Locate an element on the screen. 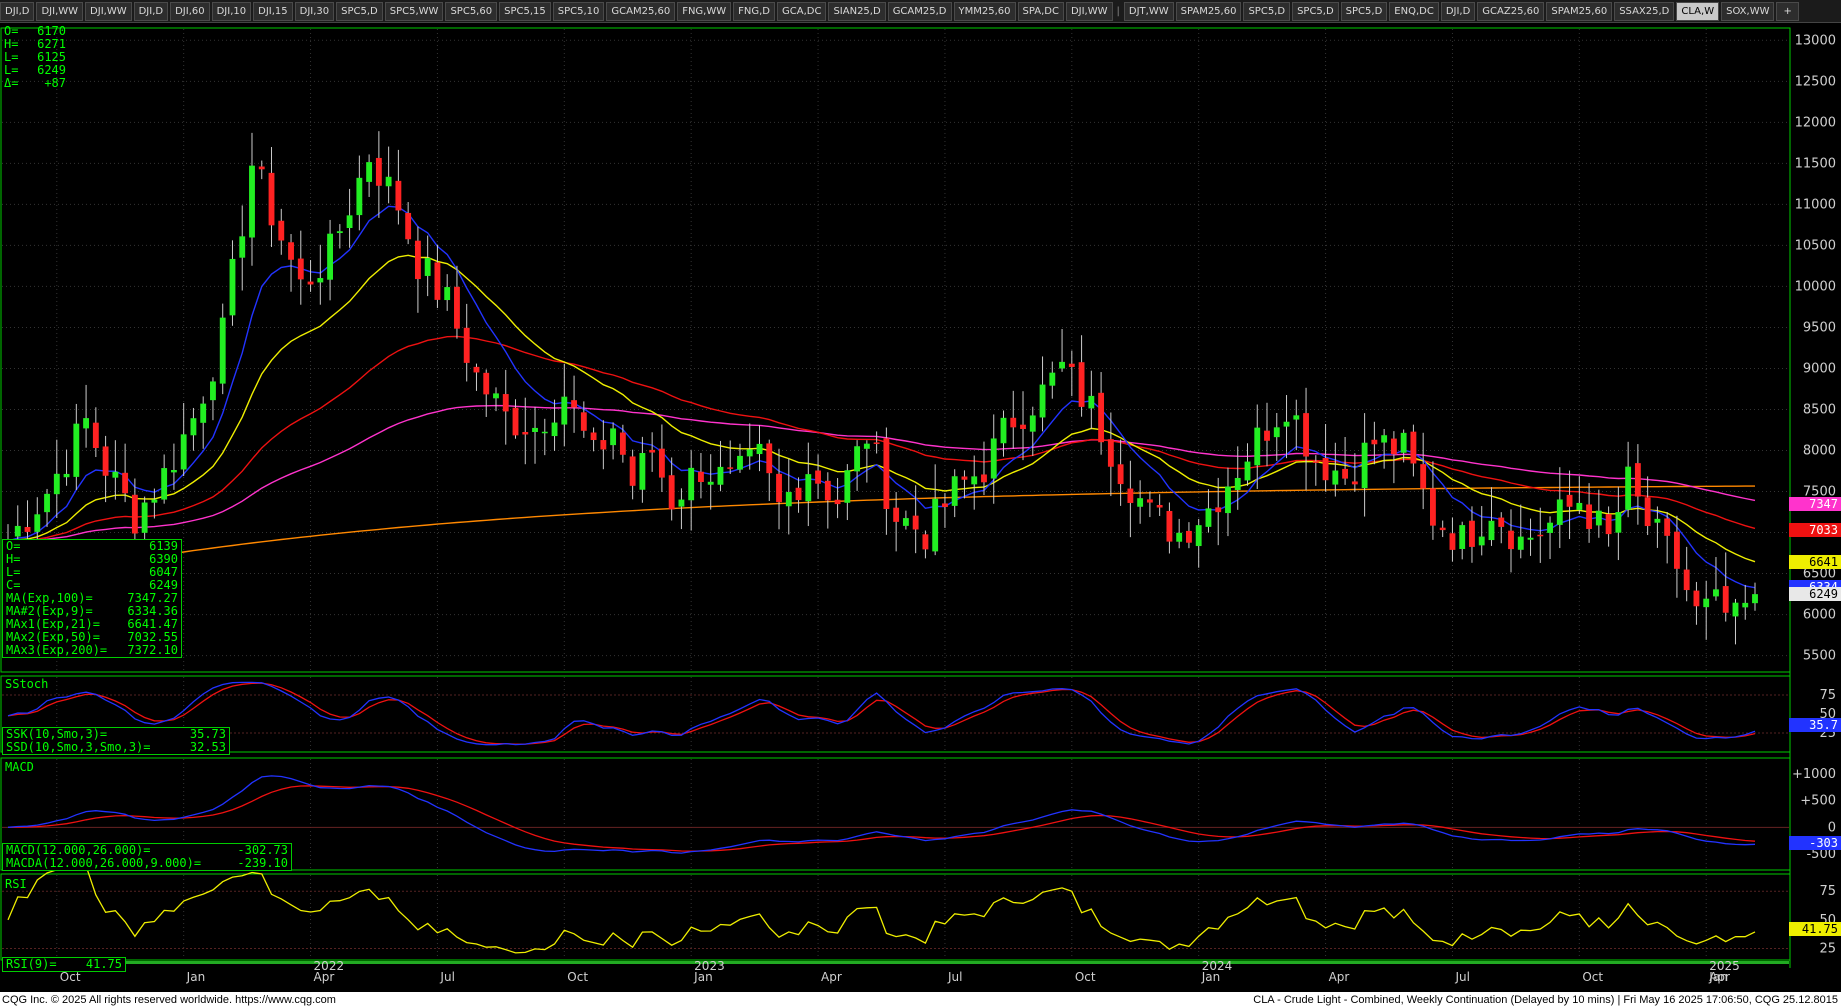 Image resolution: width=1841 pixels, height=1008 pixels. symbol-tab: DJI,10 is located at coordinates (231, 11).